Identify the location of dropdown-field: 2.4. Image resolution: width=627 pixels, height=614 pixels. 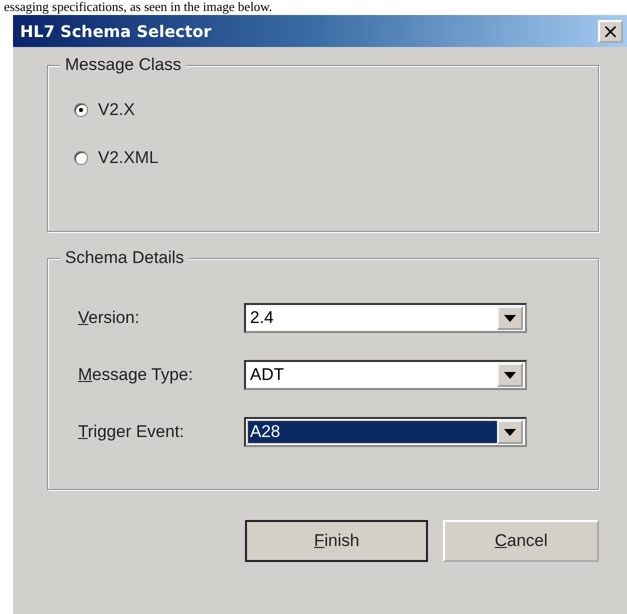
(385, 318).